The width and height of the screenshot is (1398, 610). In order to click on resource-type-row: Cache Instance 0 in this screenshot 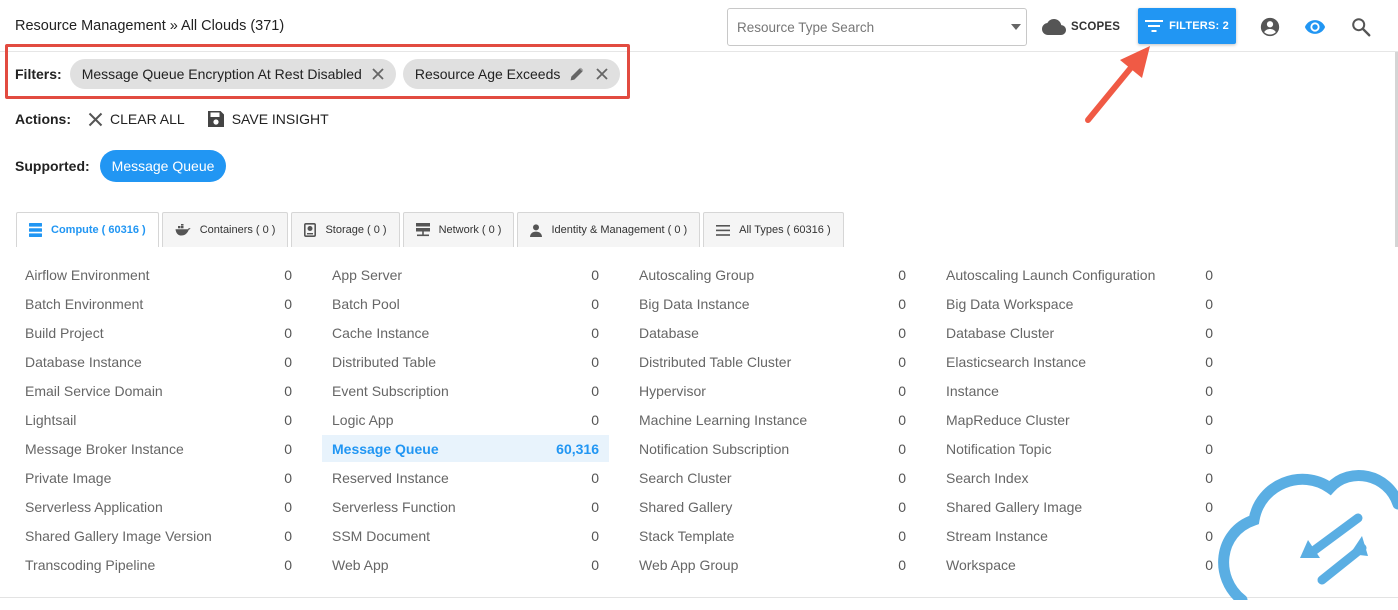, I will do `click(465, 332)`.